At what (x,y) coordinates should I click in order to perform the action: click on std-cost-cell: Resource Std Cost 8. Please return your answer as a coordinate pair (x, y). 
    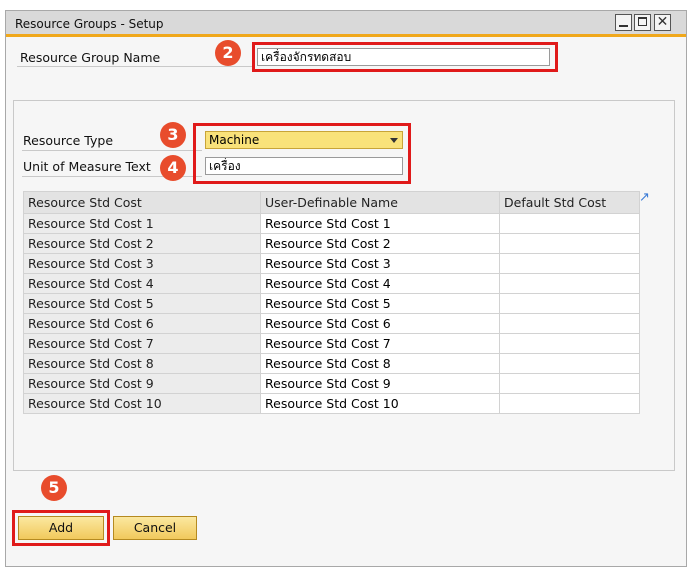
    Looking at the image, I should click on (142, 363).